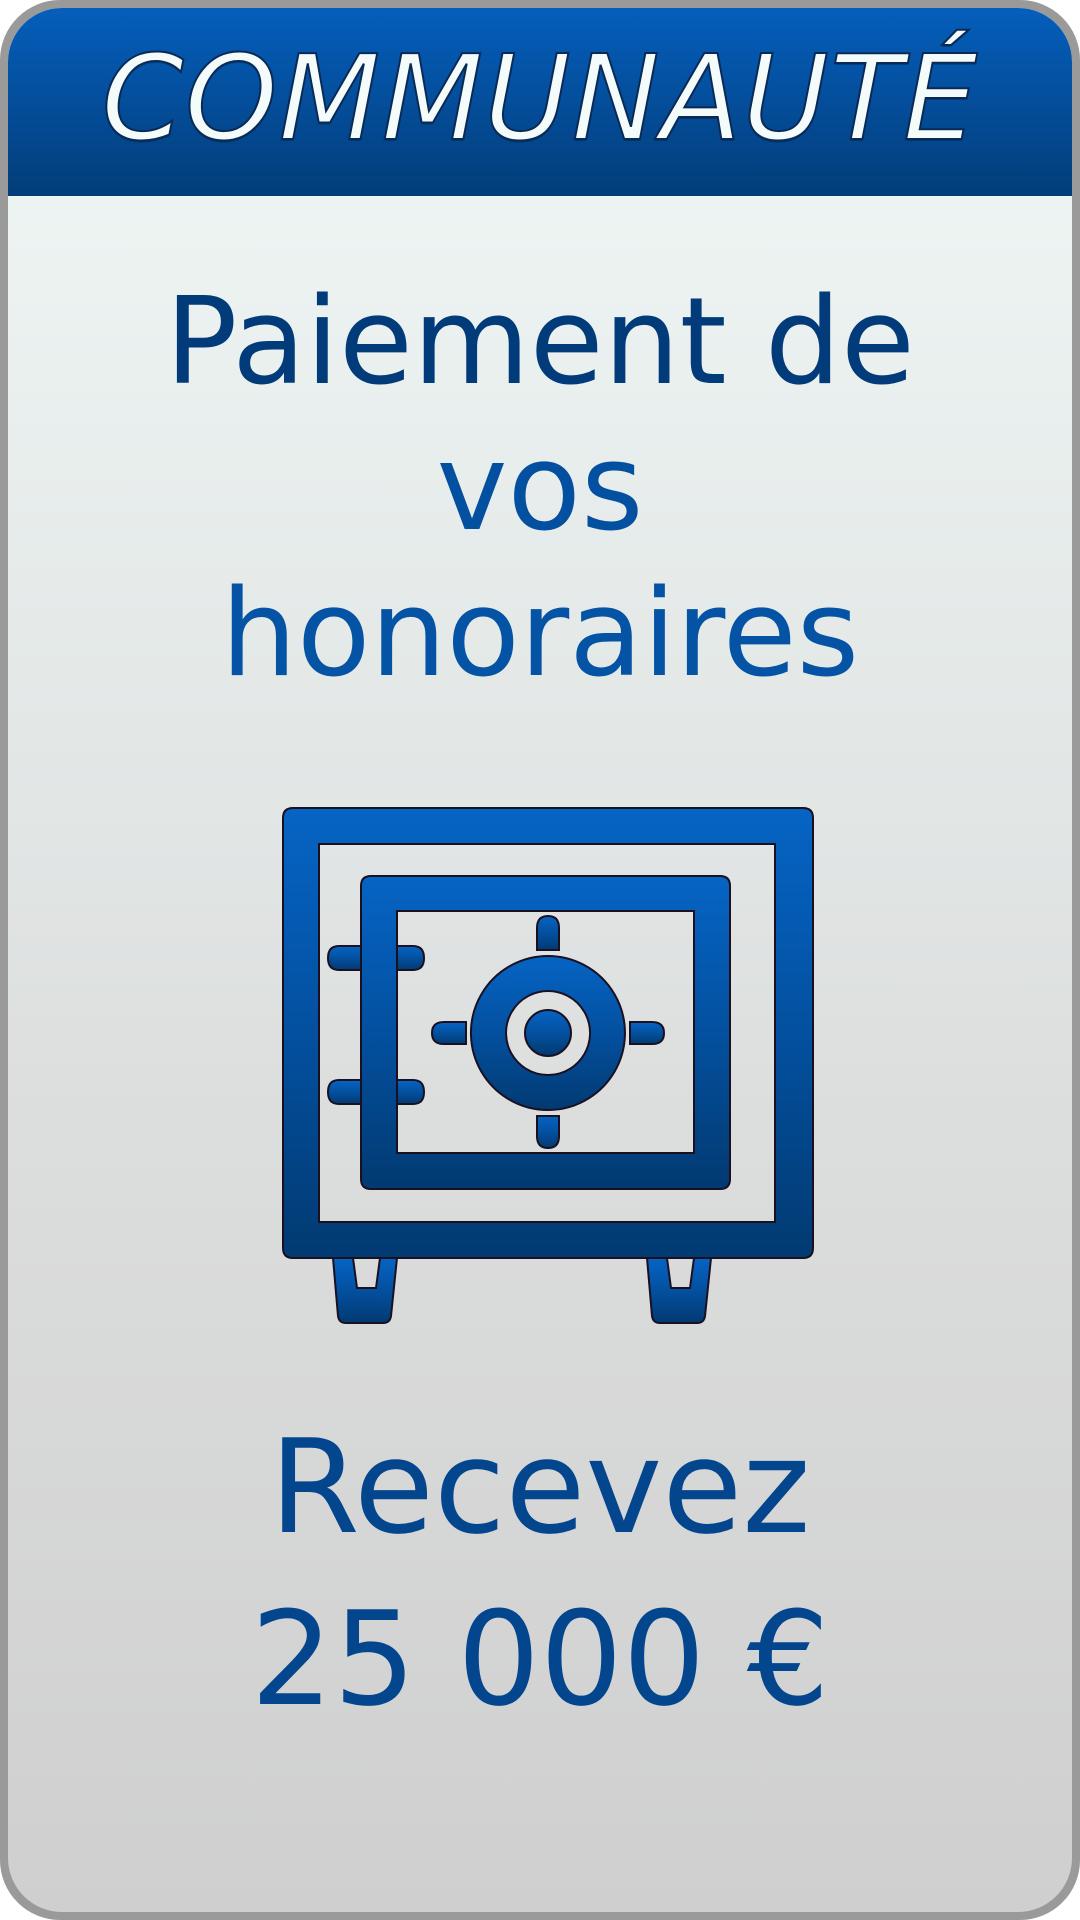 The height and width of the screenshot is (1920, 1080). Describe the element at coordinates (539, 98) in the screenshot. I see `card-category-title: COMMUNAUTÉ` at that location.